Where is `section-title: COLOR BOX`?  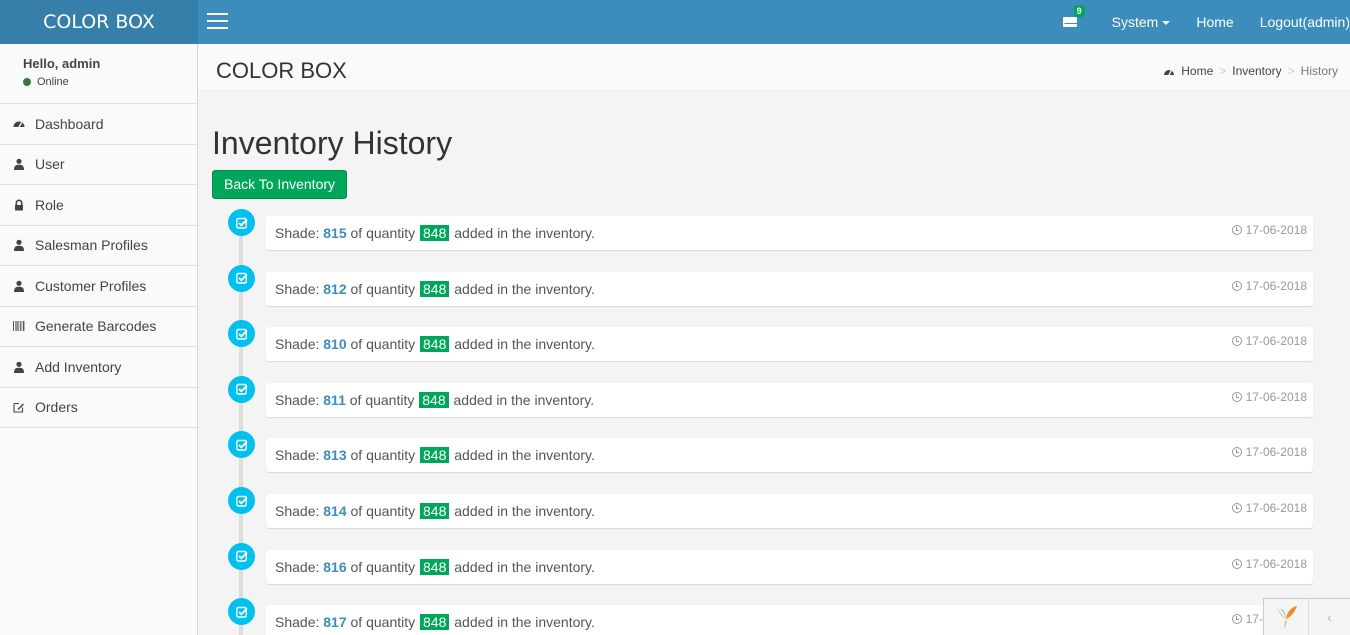
section-title: COLOR BOX is located at coordinates (281, 70).